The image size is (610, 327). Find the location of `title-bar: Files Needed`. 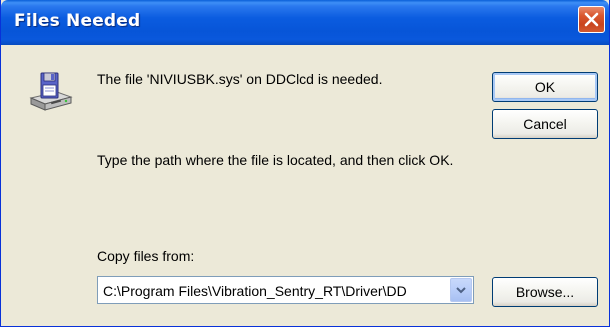

title-bar: Files Needed is located at coordinates (305, 22).